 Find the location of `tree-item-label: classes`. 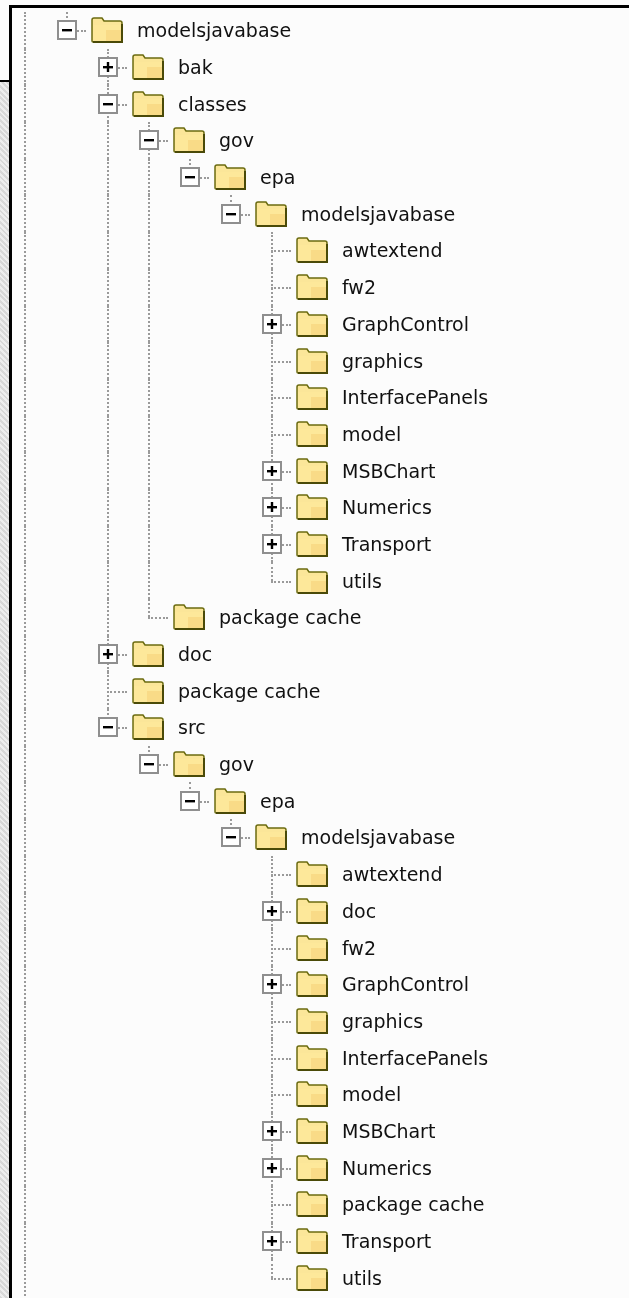

tree-item-label: classes is located at coordinates (212, 103).